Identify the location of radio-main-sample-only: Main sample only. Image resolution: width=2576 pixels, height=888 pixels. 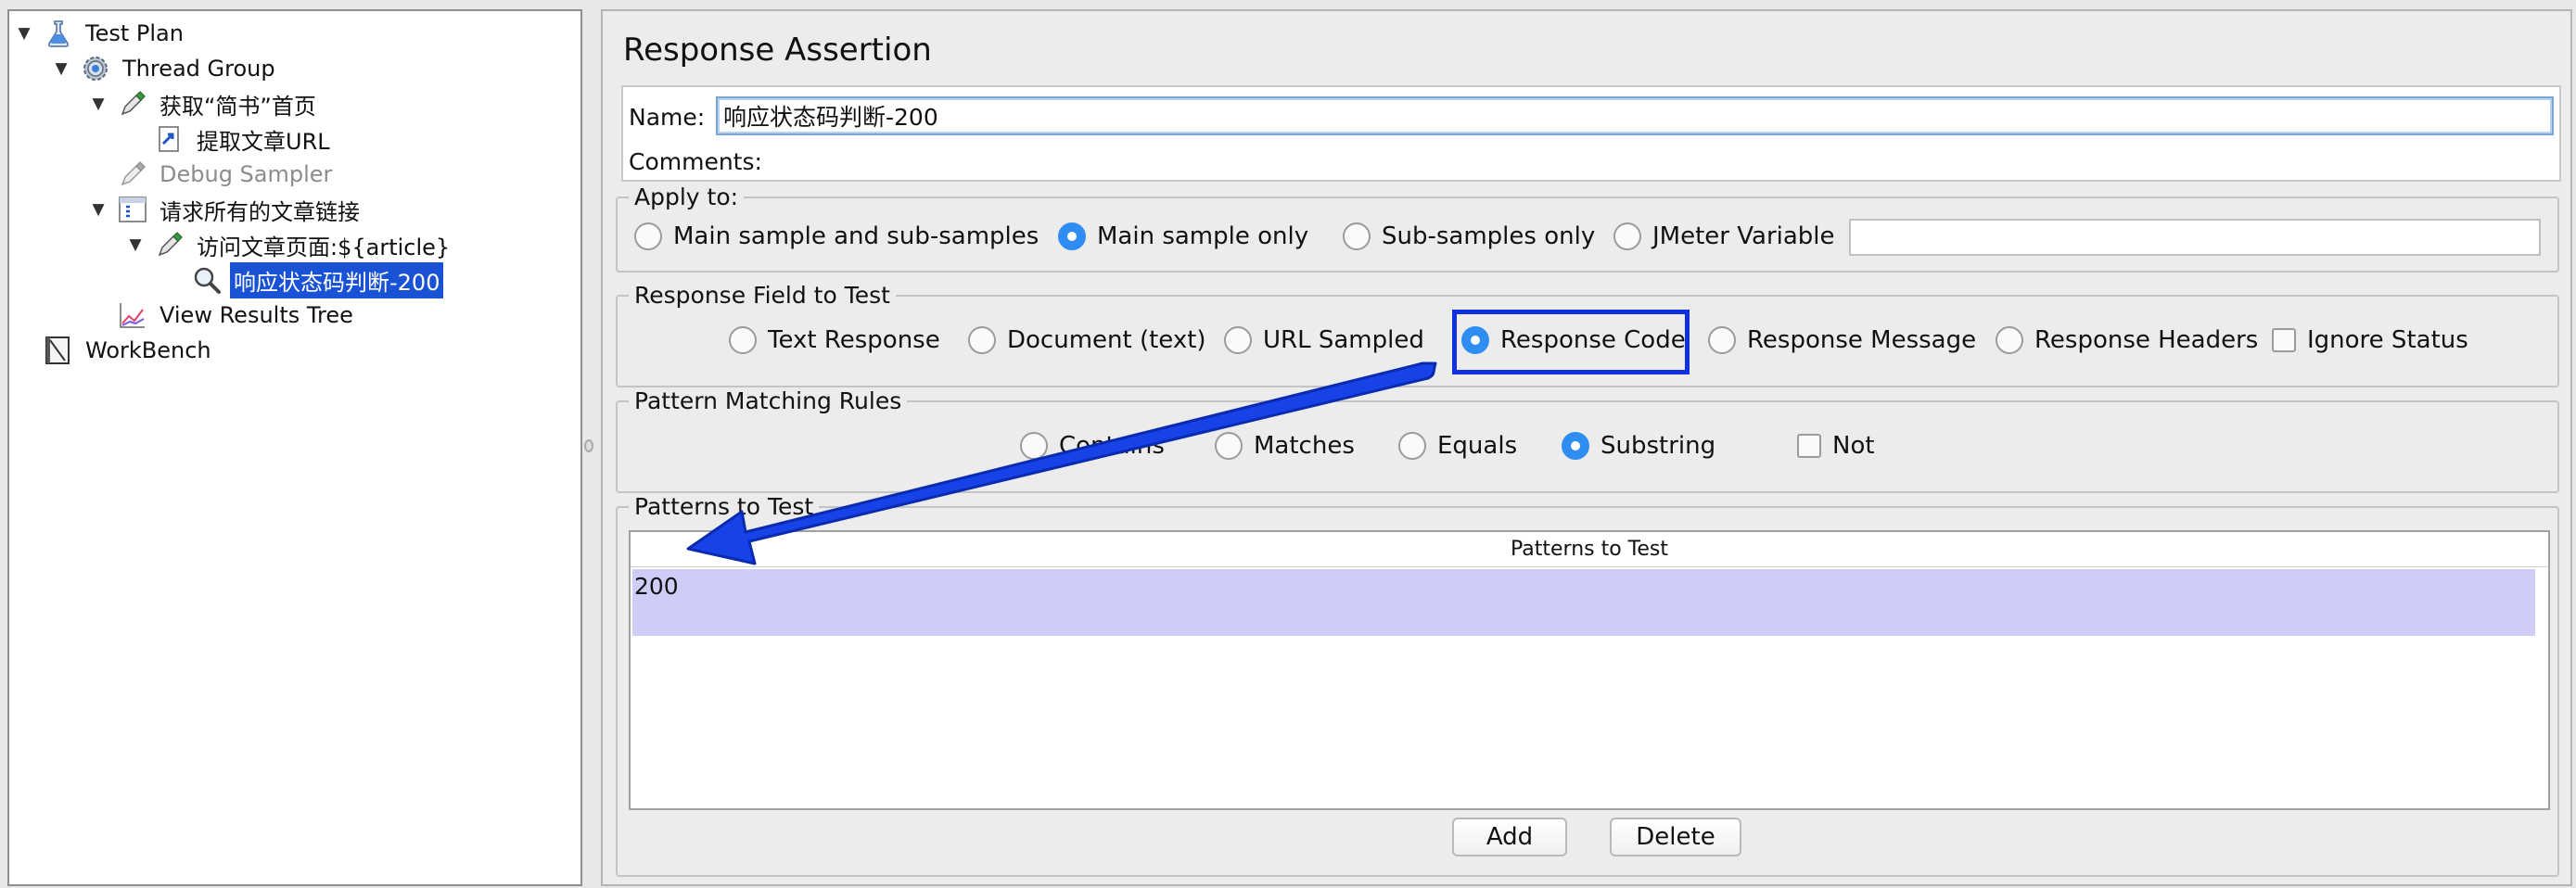
(1183, 236).